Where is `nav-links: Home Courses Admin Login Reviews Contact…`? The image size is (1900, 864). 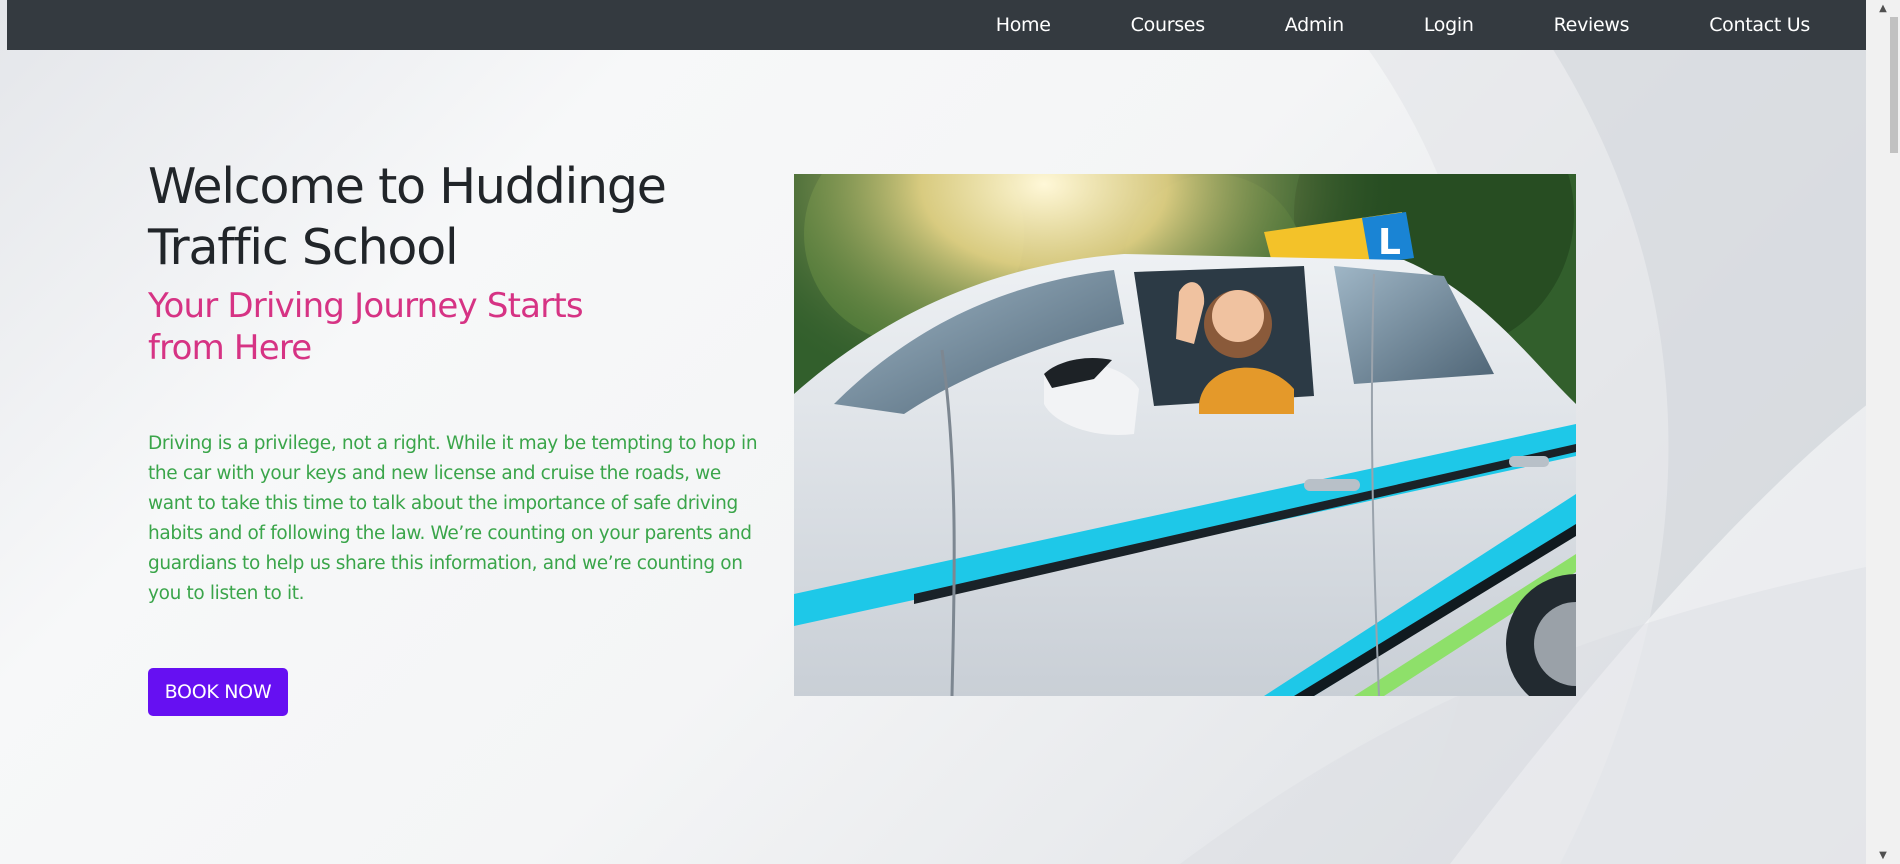 nav-links: Home Courses Admin Login Reviews Contact… is located at coordinates (1383, 25).